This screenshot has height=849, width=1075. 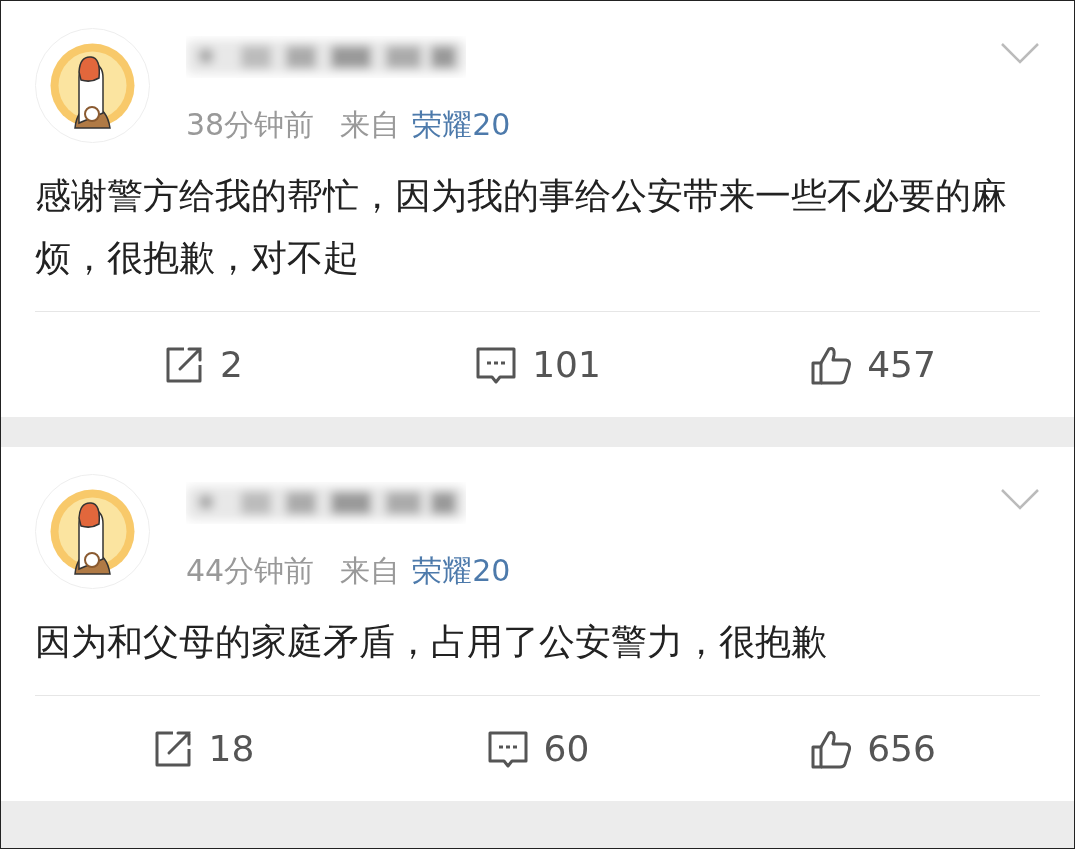 I want to click on comment-button: 60, so click(x=537, y=748).